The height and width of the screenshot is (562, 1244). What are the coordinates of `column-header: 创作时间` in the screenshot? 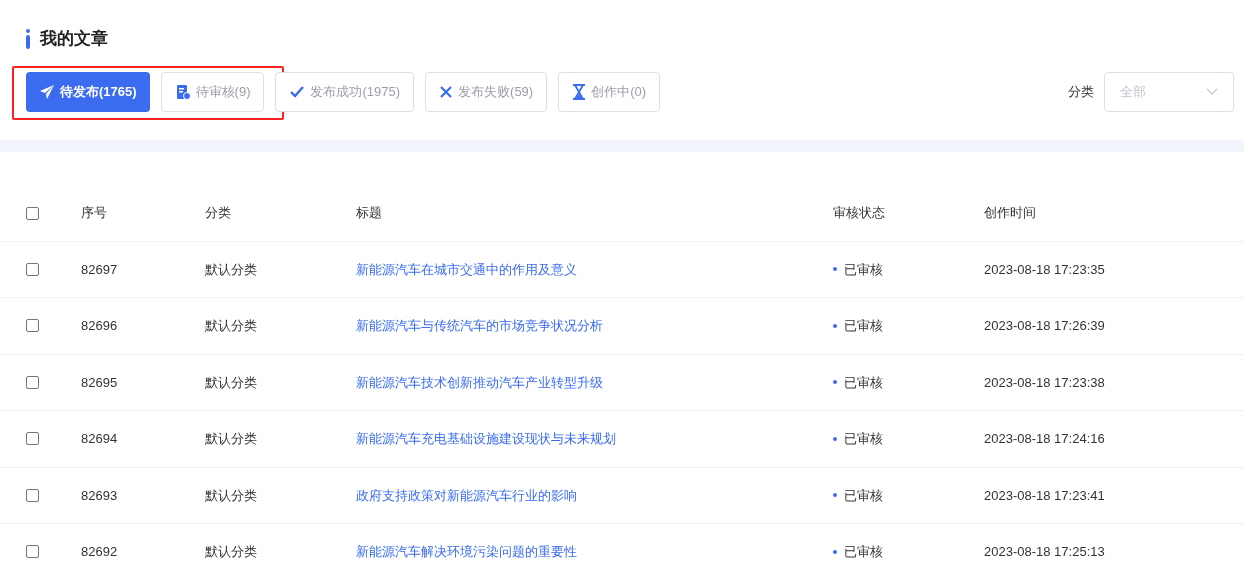 It's located at (1010, 213).